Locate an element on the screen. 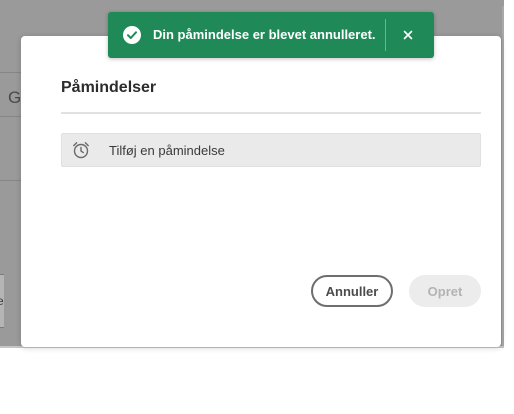  cancel-button: Annuller is located at coordinates (352, 291).